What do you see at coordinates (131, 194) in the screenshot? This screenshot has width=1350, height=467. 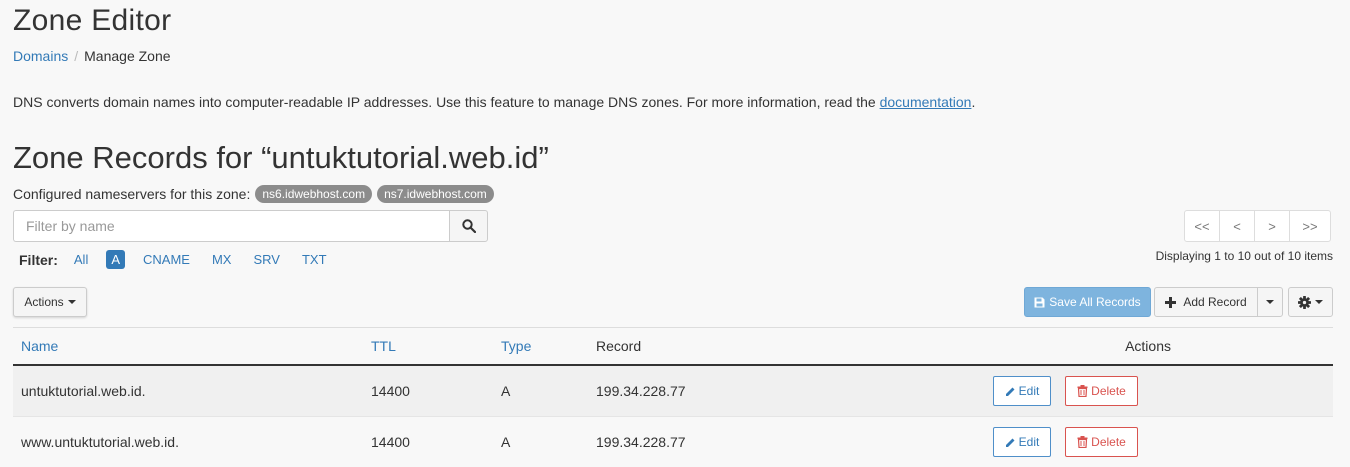 I see `nameservers-label: Configured nameservers for this zone:` at bounding box center [131, 194].